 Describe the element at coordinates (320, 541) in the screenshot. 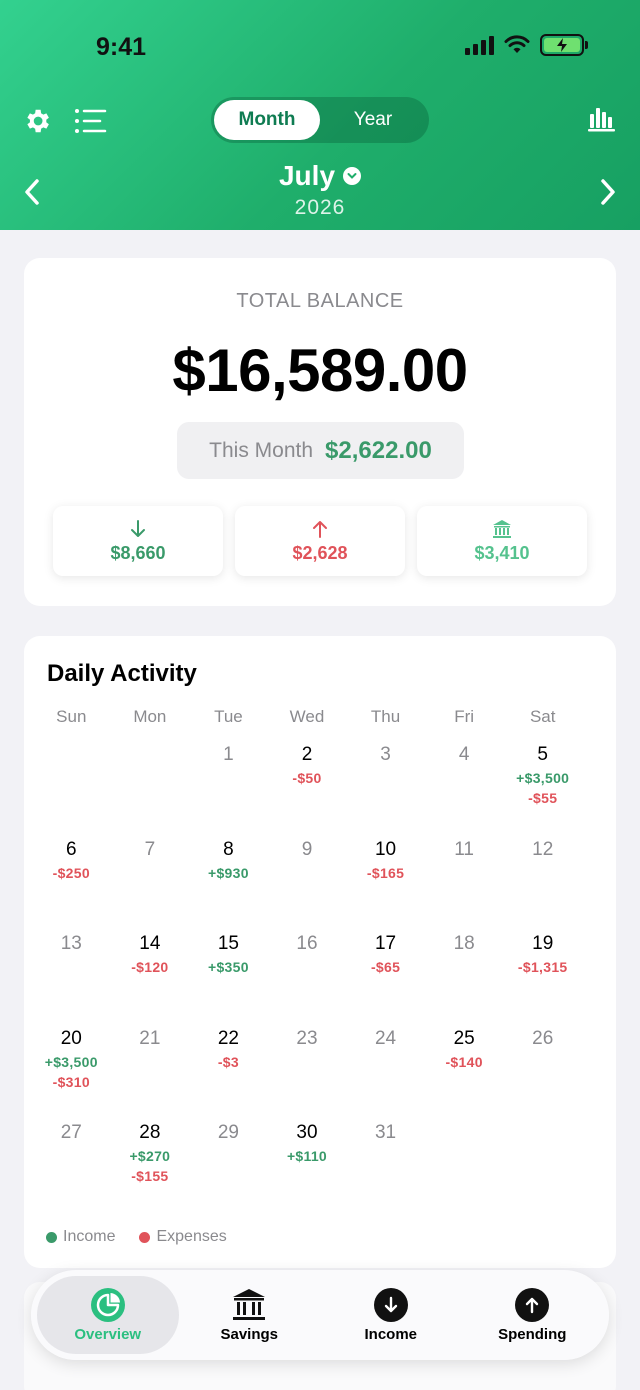

I see `expense-stat: $2,628` at that location.